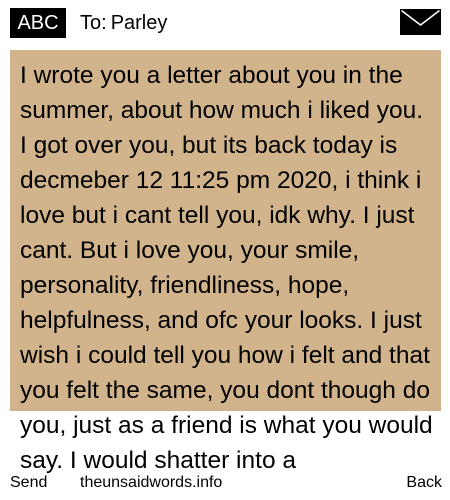 The image size is (450, 500). I want to click on back-softkey: Back, so click(424, 483).